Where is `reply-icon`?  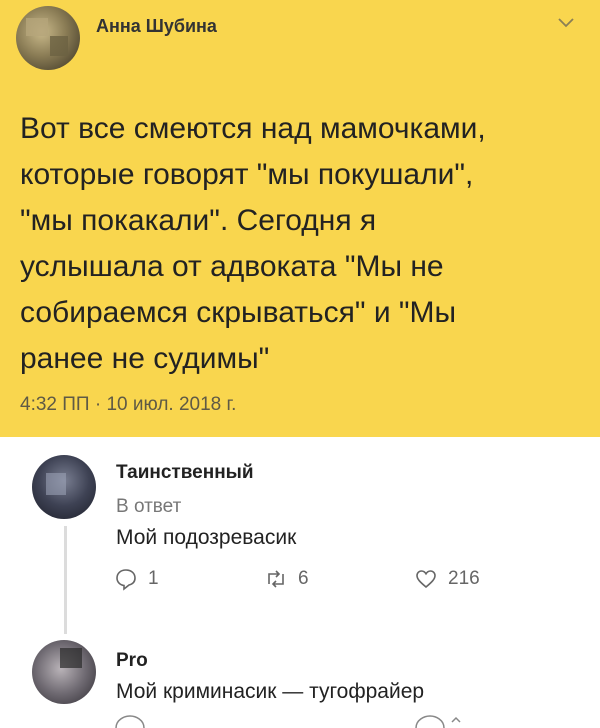 reply-icon is located at coordinates (126, 580).